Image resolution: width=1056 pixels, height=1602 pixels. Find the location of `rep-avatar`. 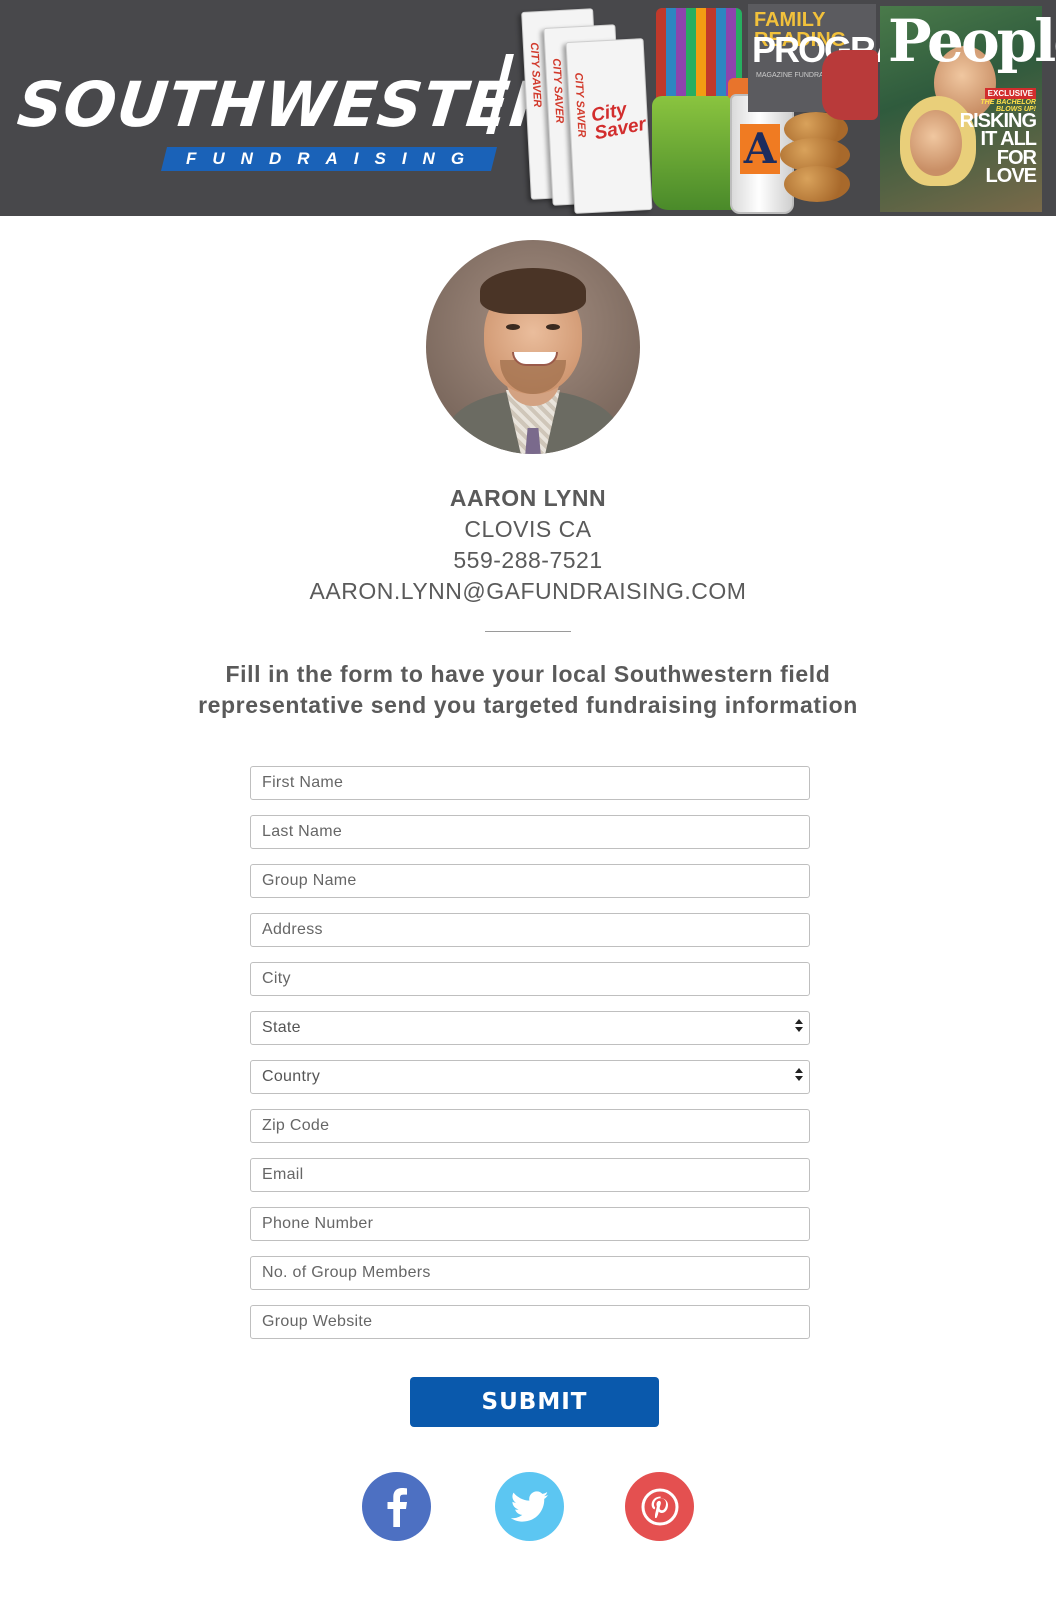

rep-avatar is located at coordinates (533, 347).